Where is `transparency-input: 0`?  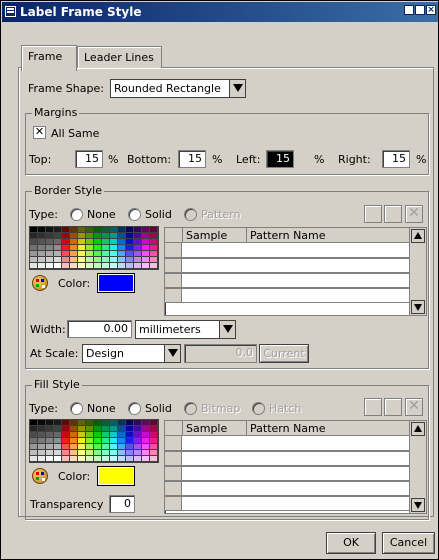
transparency-input: 0 is located at coordinates (122, 504).